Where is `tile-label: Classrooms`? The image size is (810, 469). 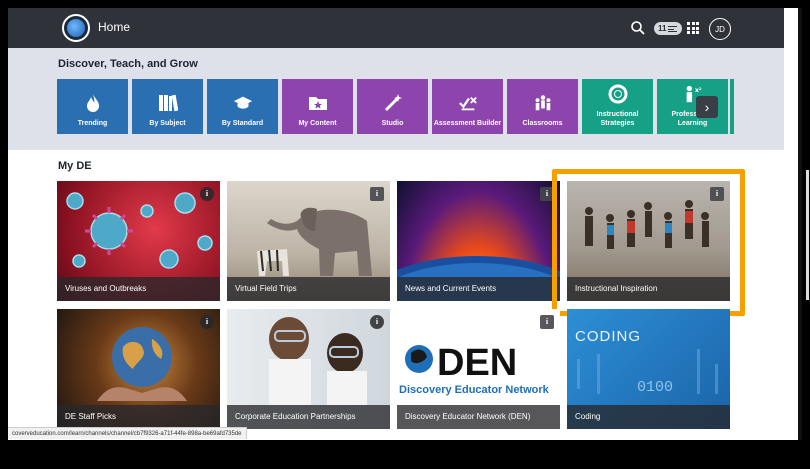
tile-label: Classrooms is located at coordinates (542, 123).